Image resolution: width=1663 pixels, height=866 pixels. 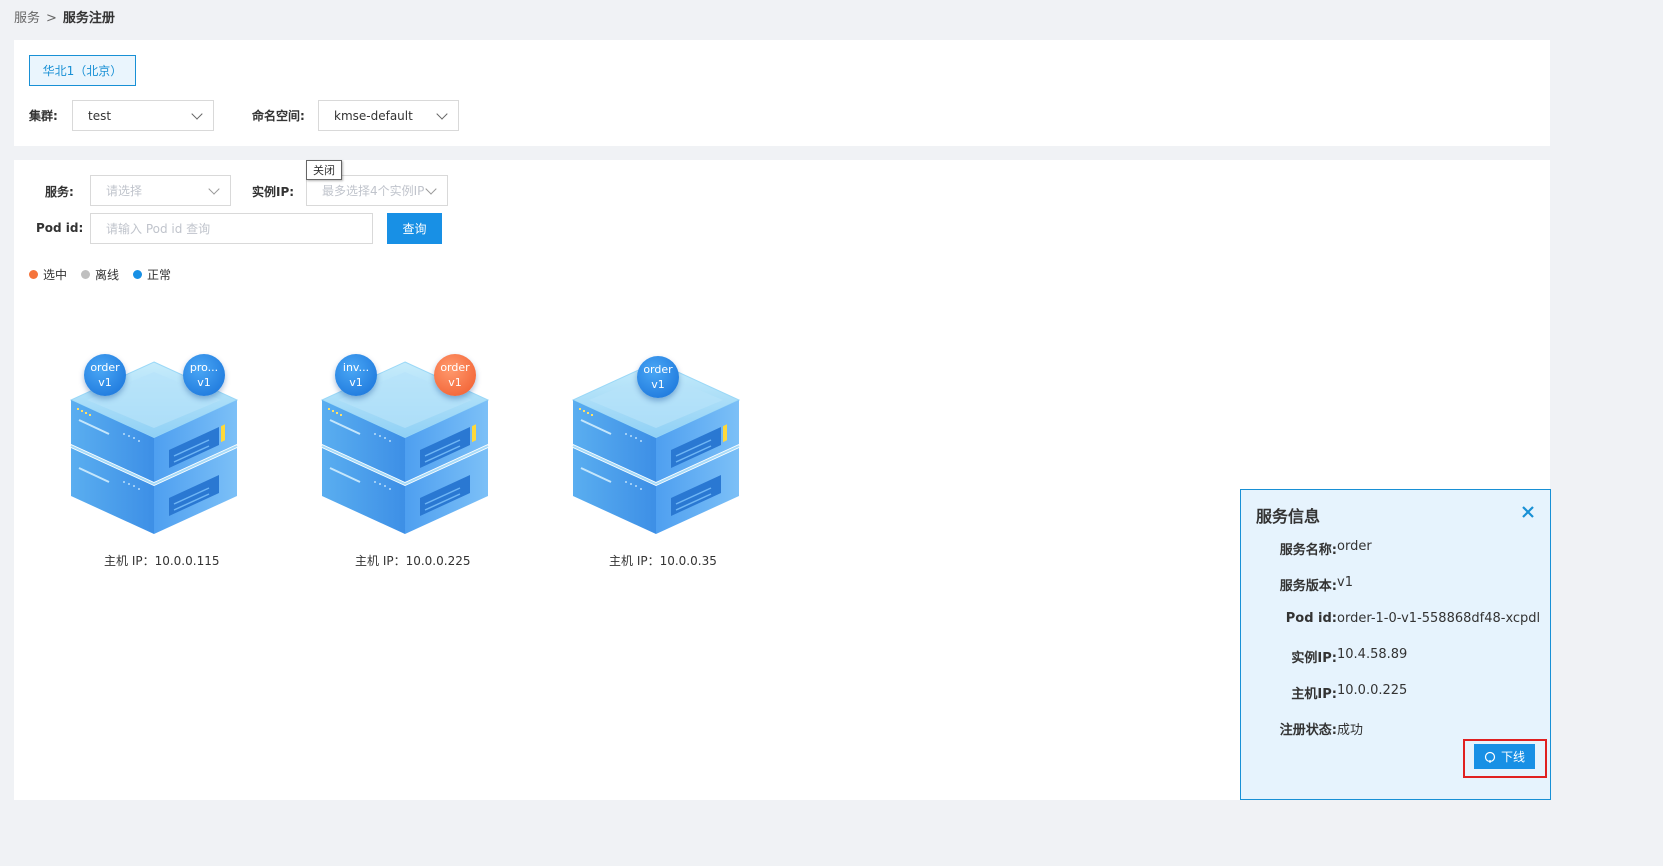 I want to click on info-key: Pod id:, so click(x=1311, y=618).